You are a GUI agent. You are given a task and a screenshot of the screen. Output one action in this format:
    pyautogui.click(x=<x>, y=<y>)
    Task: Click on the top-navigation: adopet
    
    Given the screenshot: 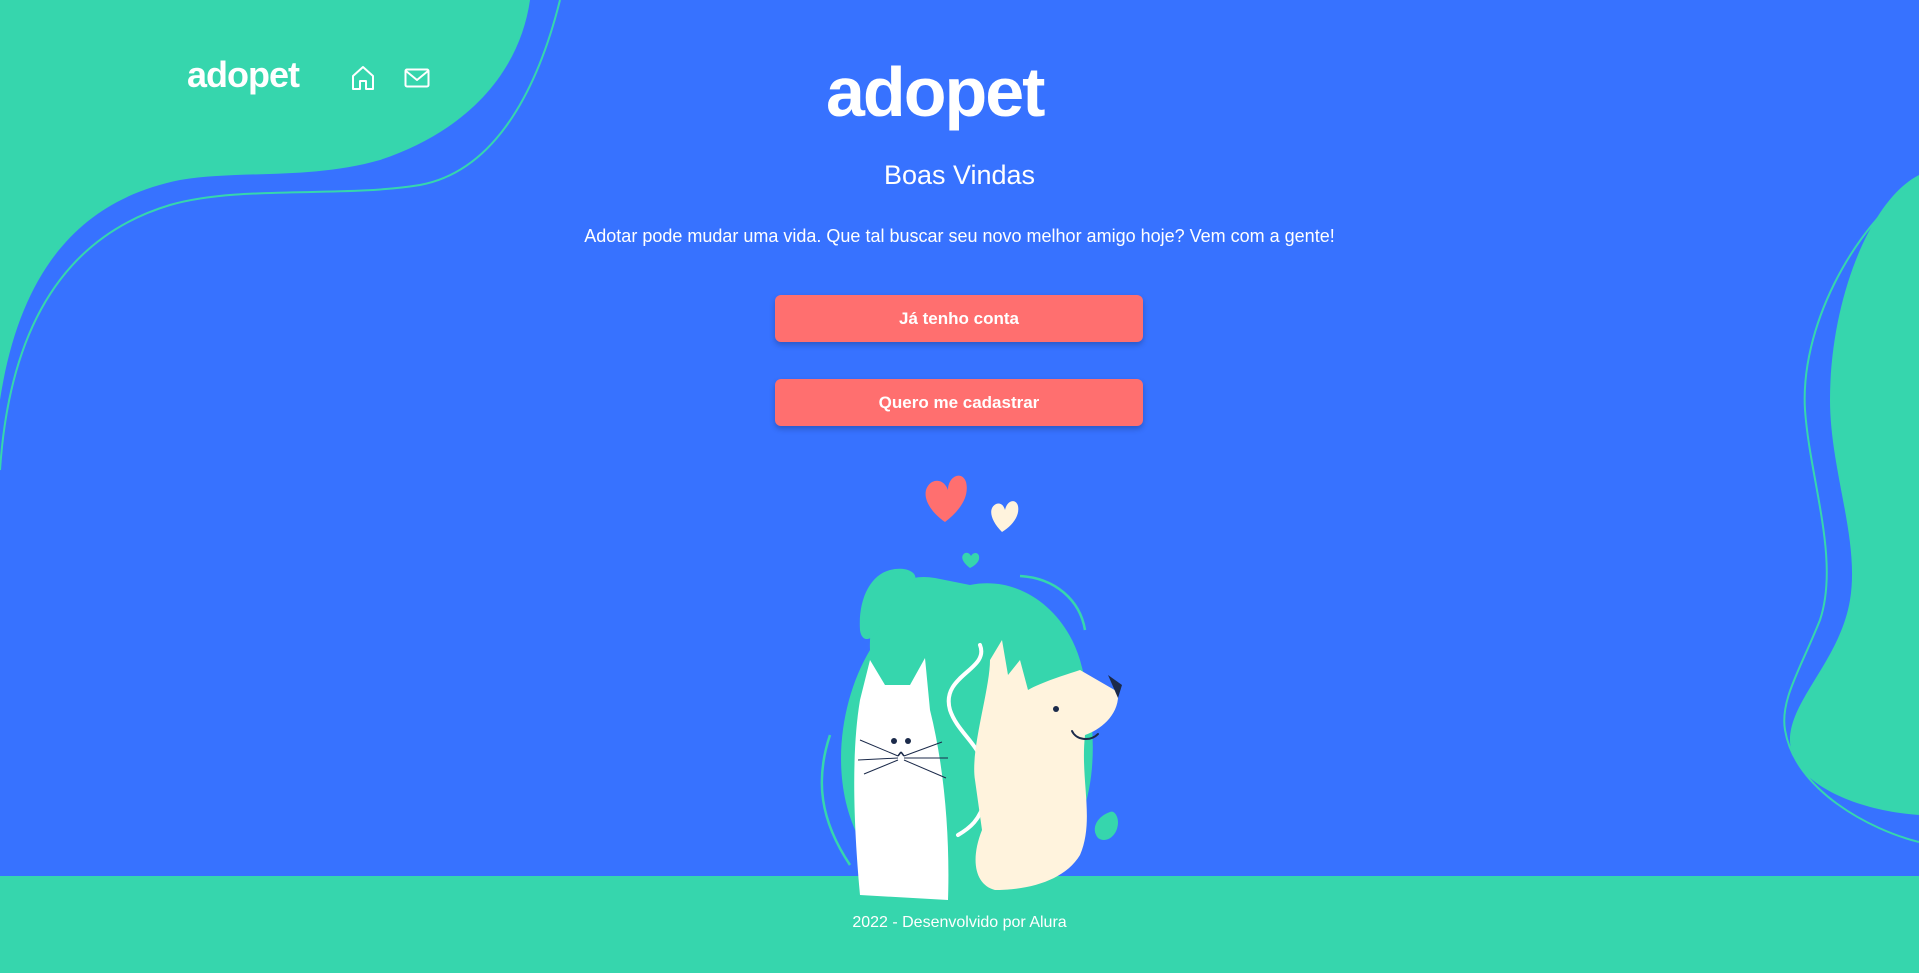 What is the action you would take?
    pyautogui.click(x=320, y=78)
    